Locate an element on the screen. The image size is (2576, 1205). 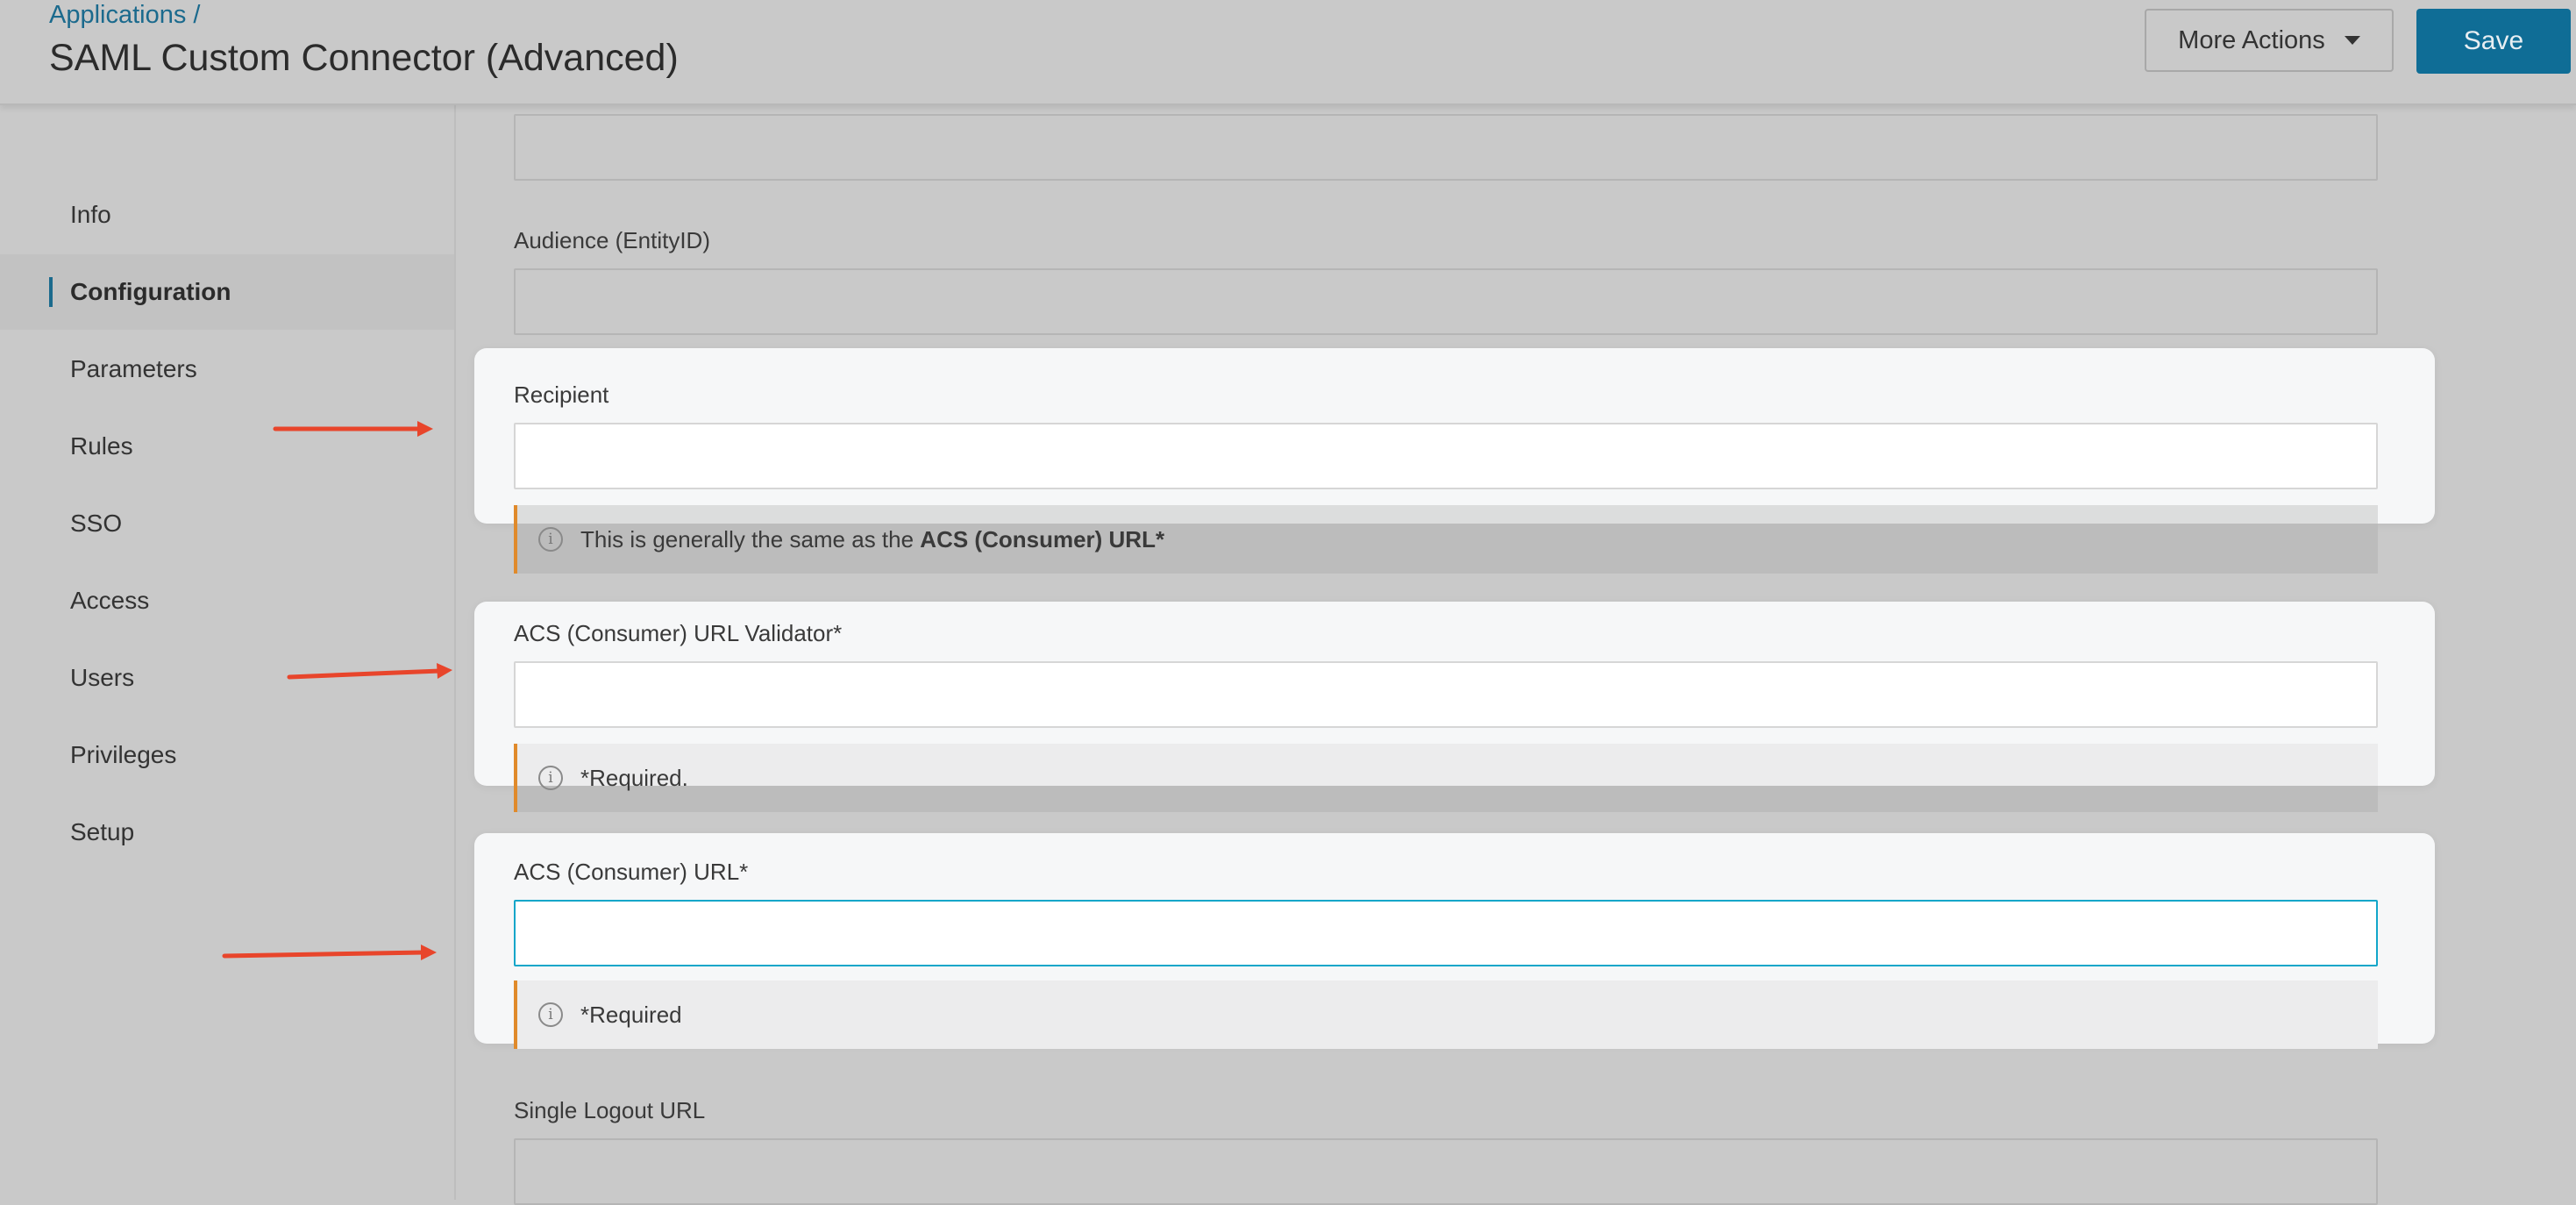
acs-url-note: i *Required is located at coordinates (1446, 1014).